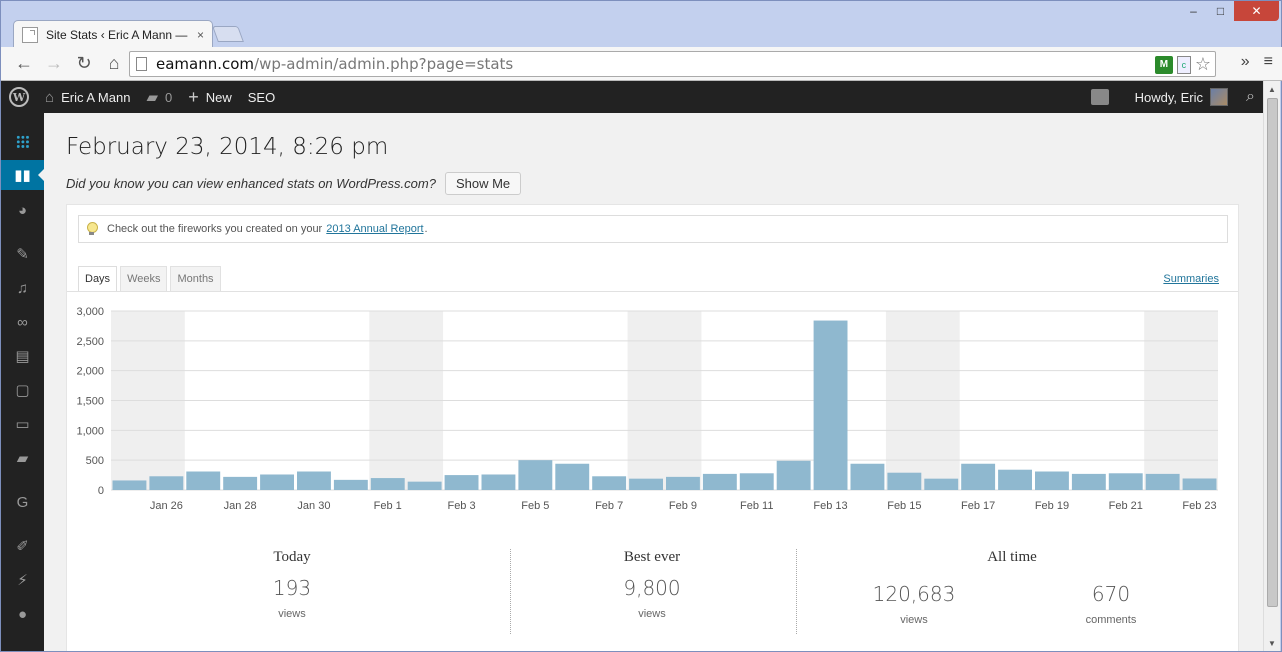 This screenshot has width=1282, height=652. I want to click on y-tick-label: 2,500, so click(90, 342).